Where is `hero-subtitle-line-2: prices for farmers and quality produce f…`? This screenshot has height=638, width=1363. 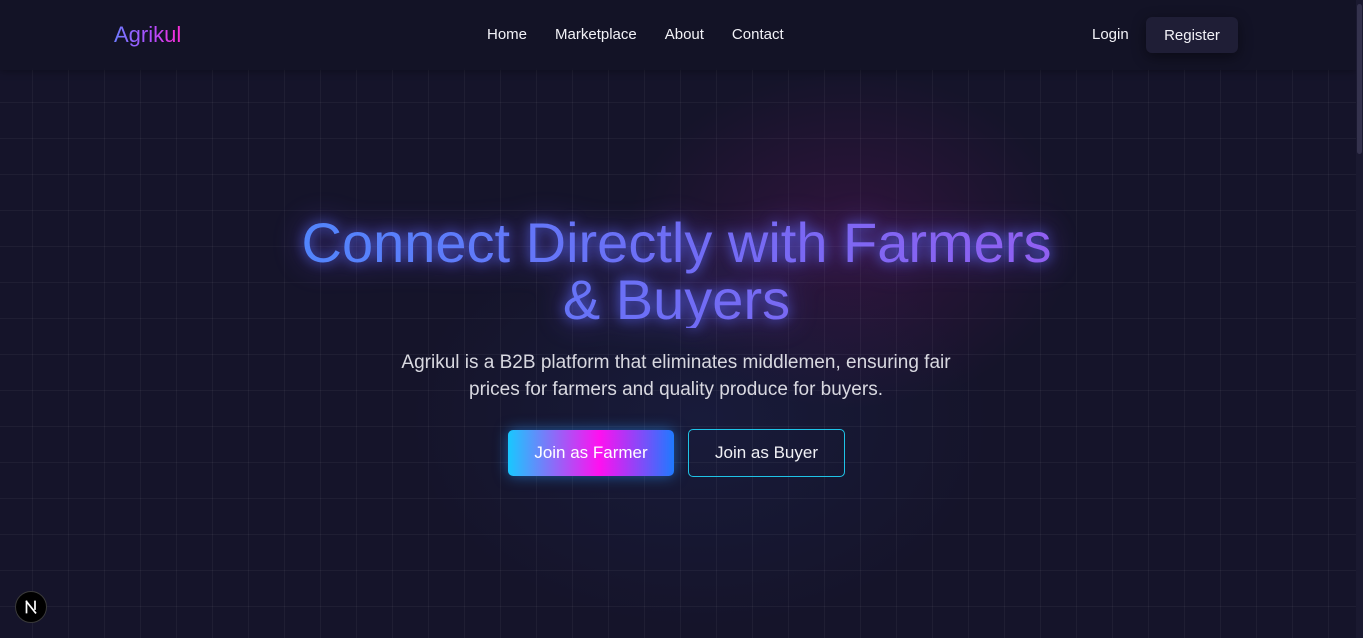 hero-subtitle-line-2: prices for farmers and quality produce f… is located at coordinates (676, 389).